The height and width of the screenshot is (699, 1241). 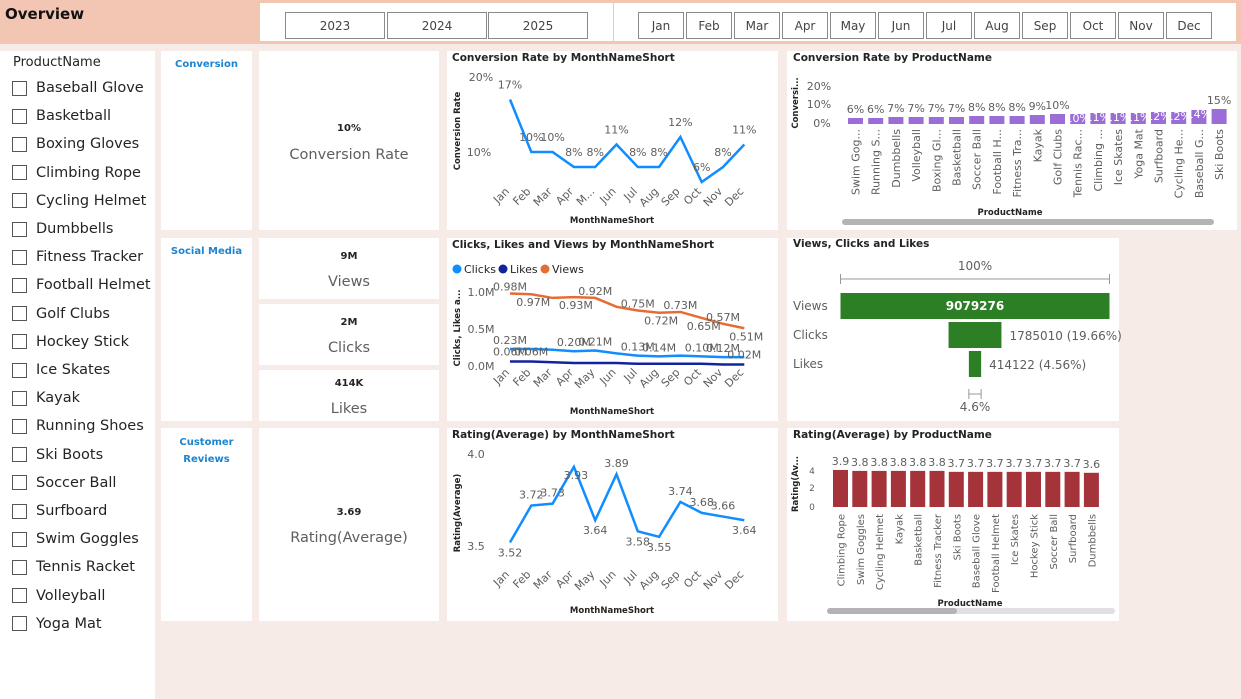 I want to click on product-filter-item: Swim Goggles, so click(x=75, y=539).